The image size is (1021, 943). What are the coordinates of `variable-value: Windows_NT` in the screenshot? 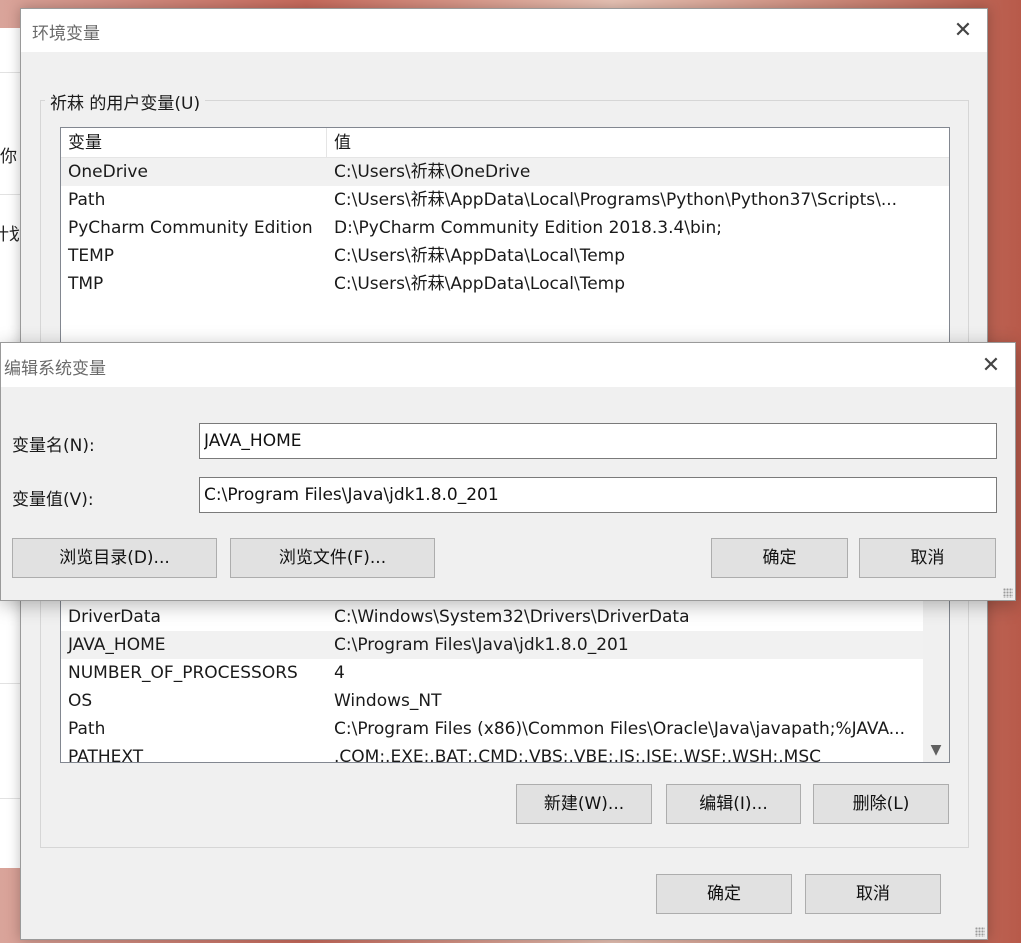 It's located at (388, 701).